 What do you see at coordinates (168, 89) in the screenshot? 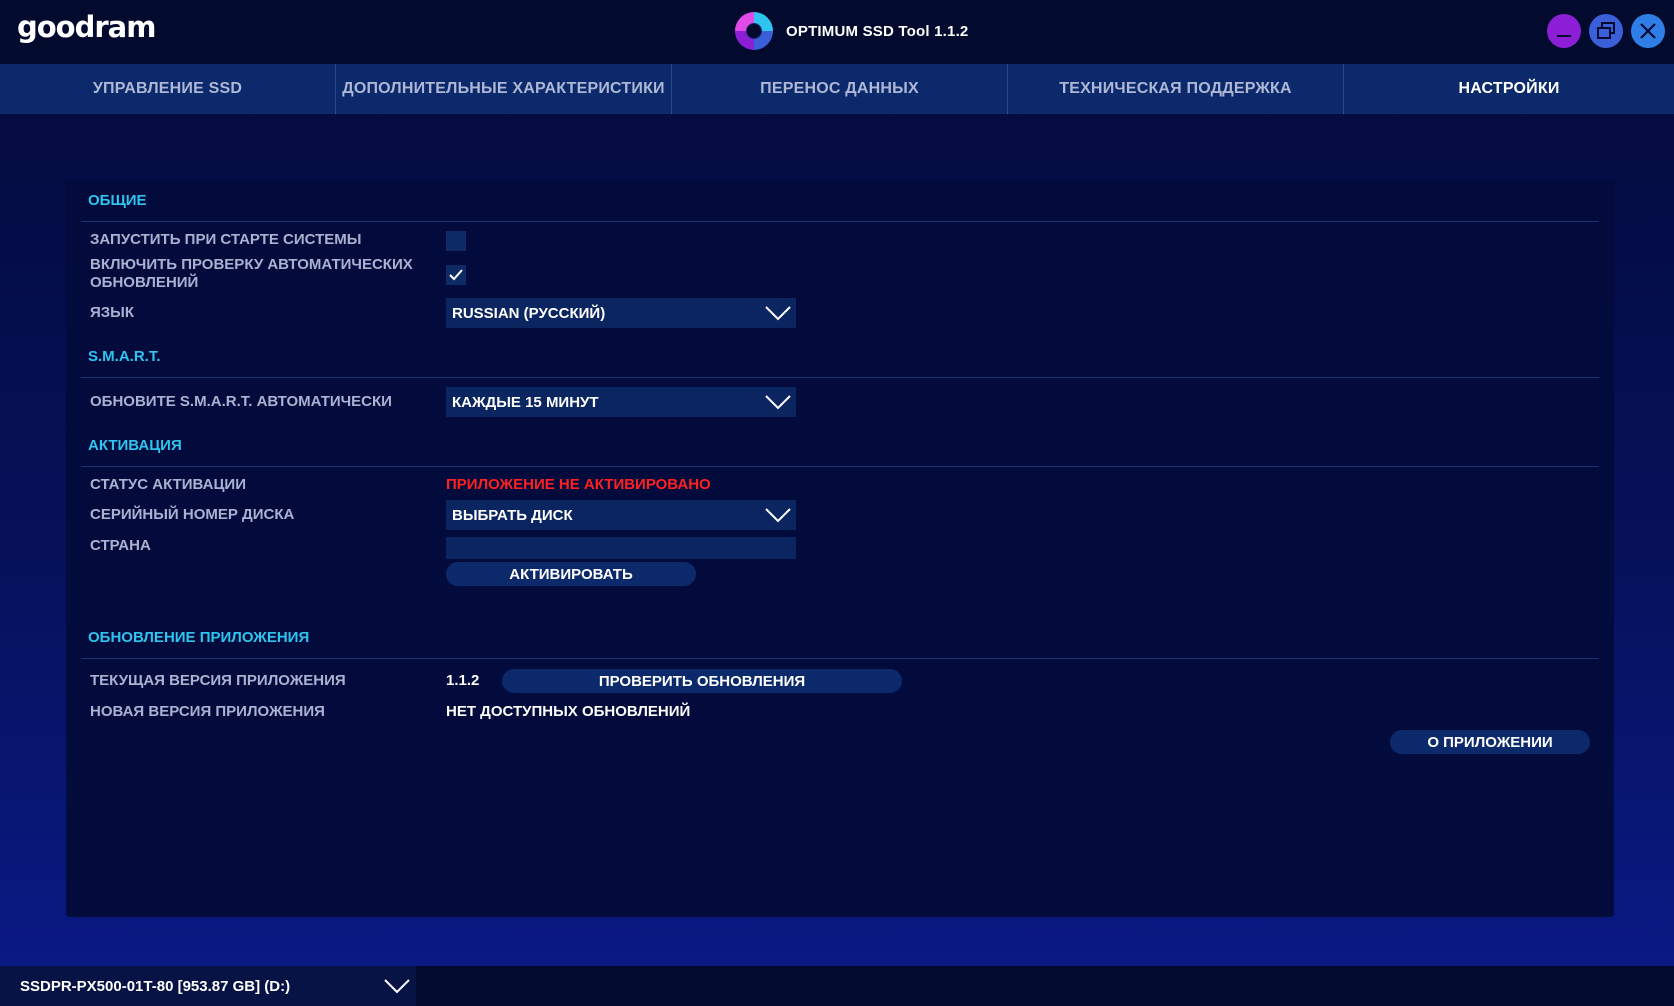
I see `tab-ssd-management: УПРАВЛЕНИЕ SSD` at bounding box center [168, 89].